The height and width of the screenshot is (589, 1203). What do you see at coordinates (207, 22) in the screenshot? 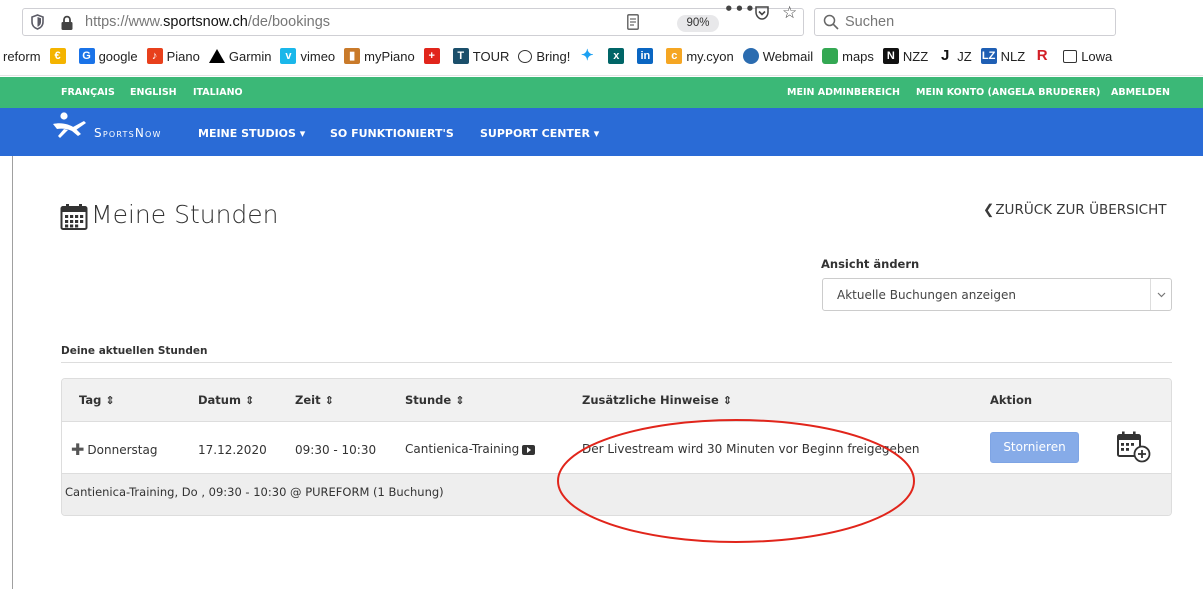
I see `url-text: https://www.sportsnow.ch/de/bookings` at bounding box center [207, 22].